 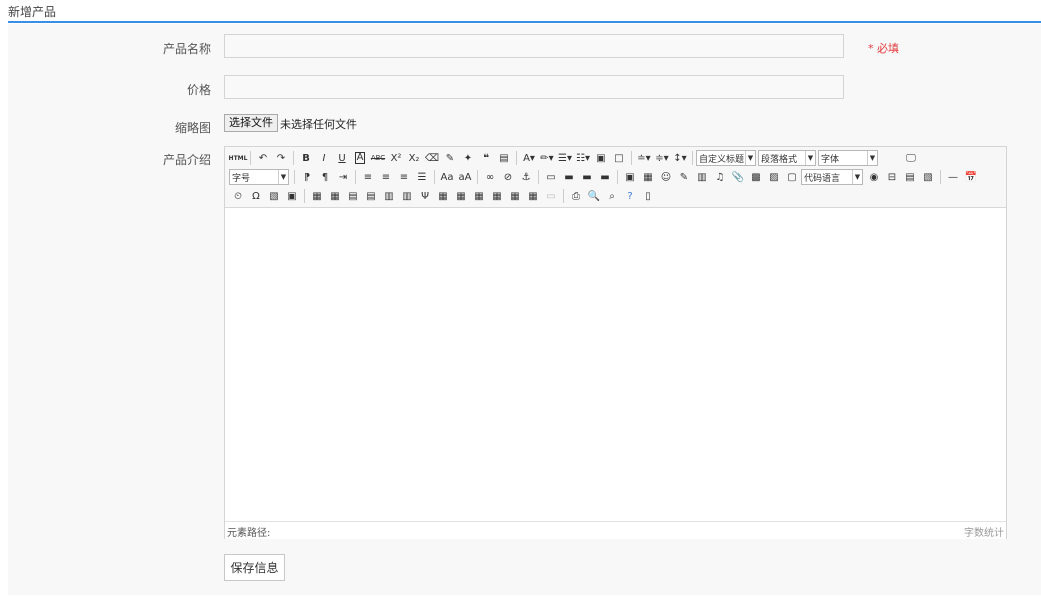 I want to click on product-intro-label: 产品介绍, so click(x=186, y=160).